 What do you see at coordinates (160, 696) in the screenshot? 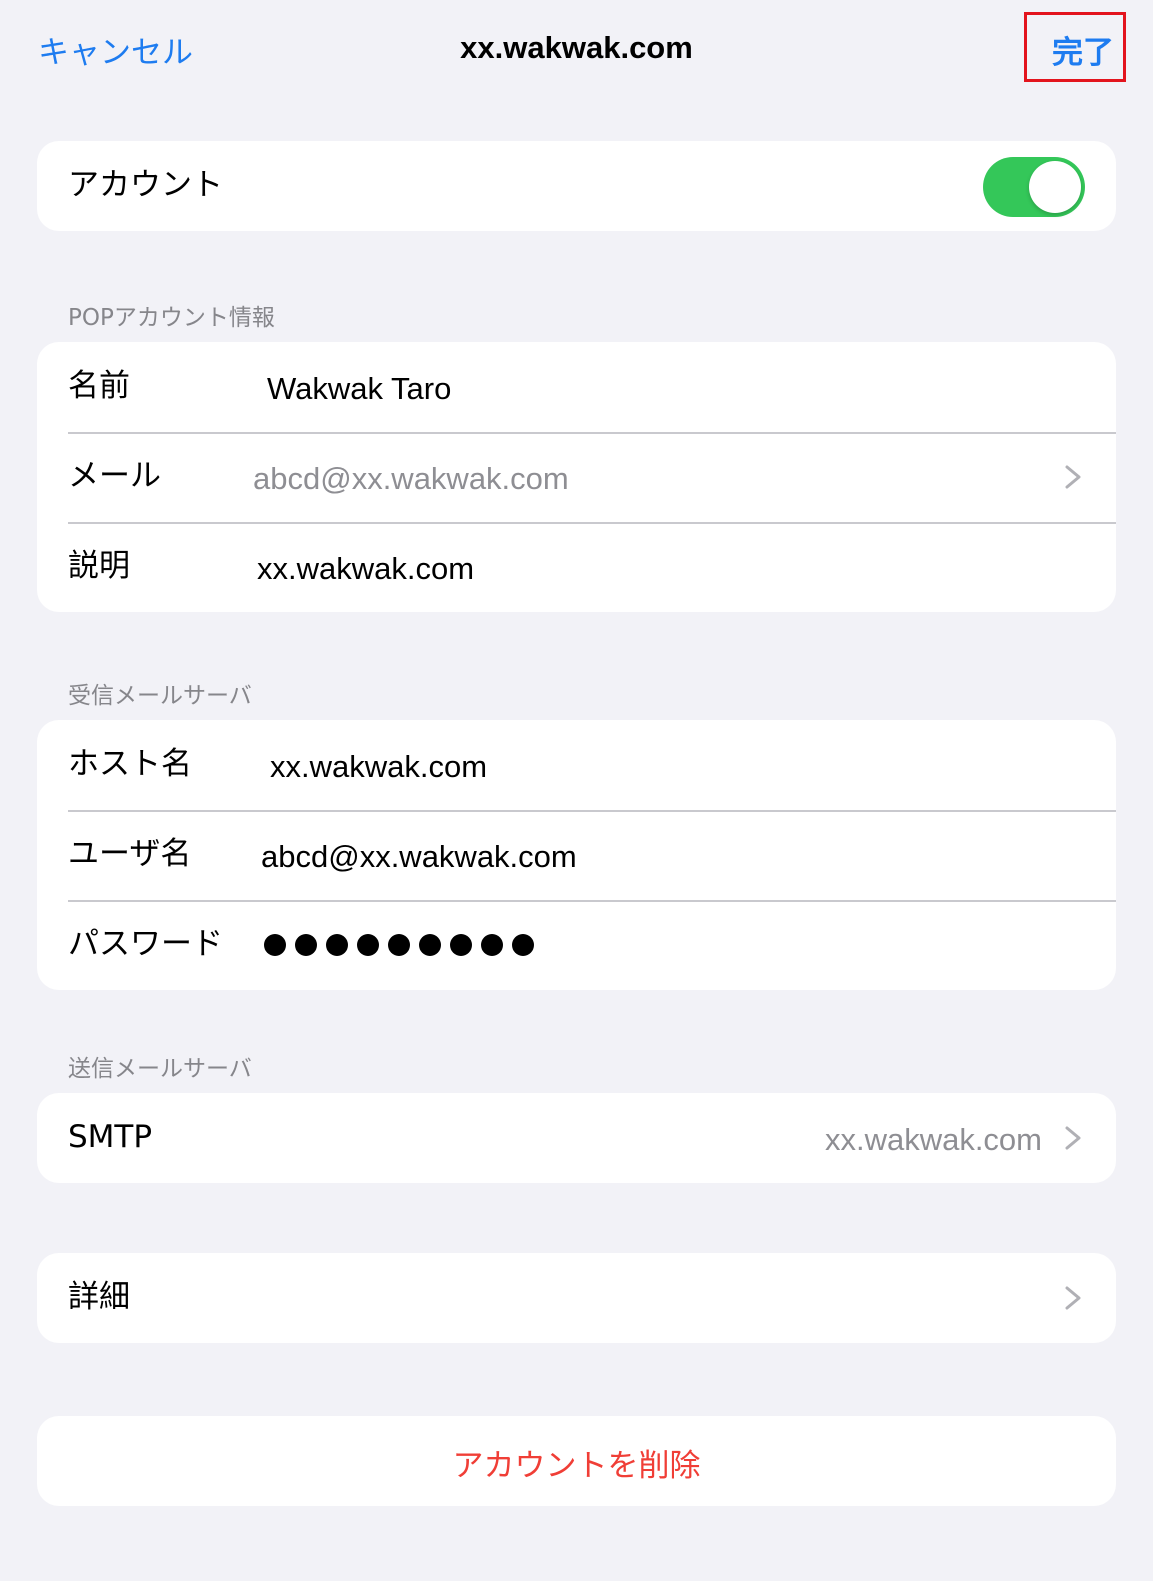
I see `incoming-section-header: 受信メールサーバ` at bounding box center [160, 696].